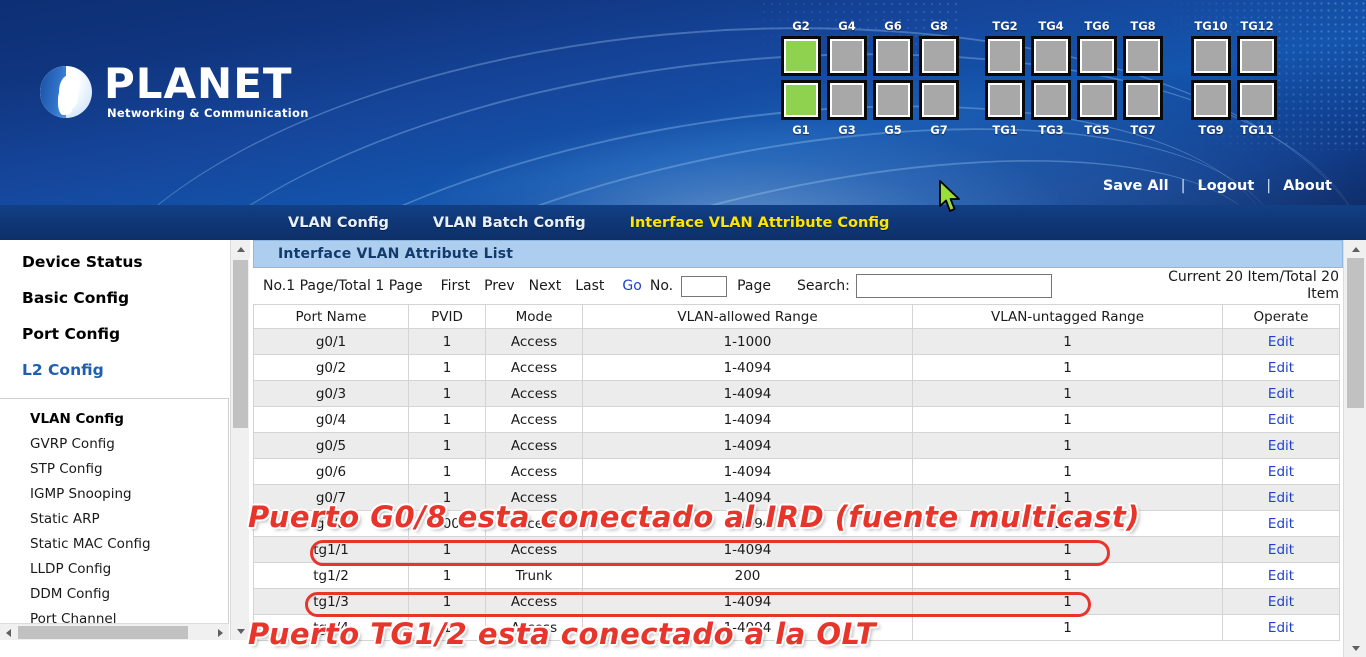 This screenshot has height=657, width=1366. Describe the element at coordinates (331, 471) in the screenshot. I see `cell-port-name: g0/6` at that location.